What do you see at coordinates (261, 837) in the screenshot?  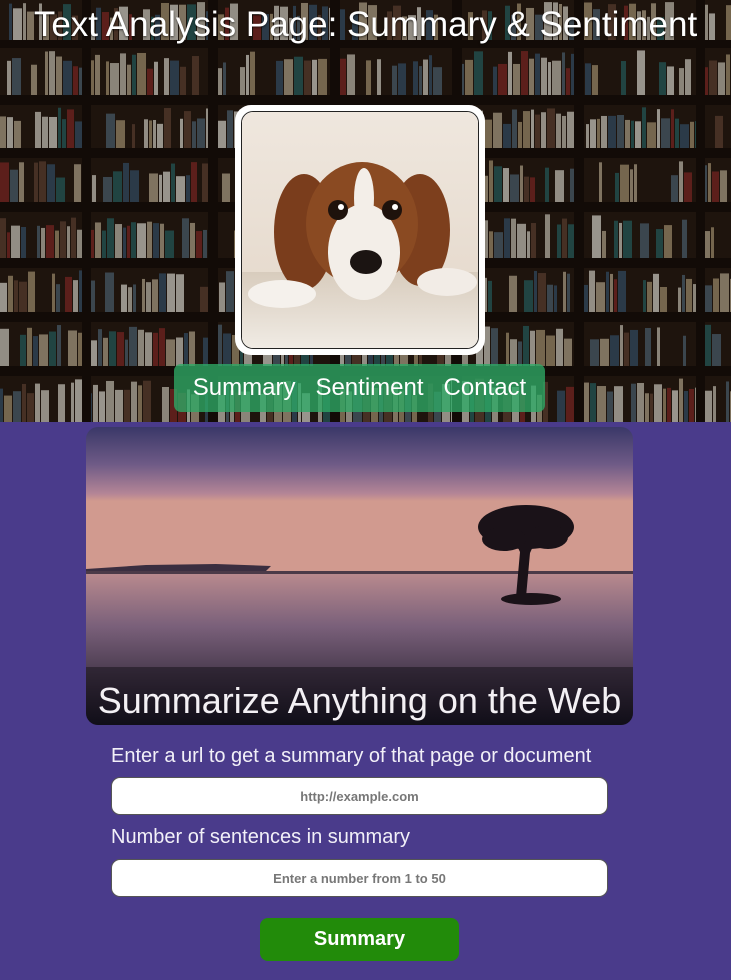 I see `sentence-count-label: Number of sentences in summary` at bounding box center [261, 837].